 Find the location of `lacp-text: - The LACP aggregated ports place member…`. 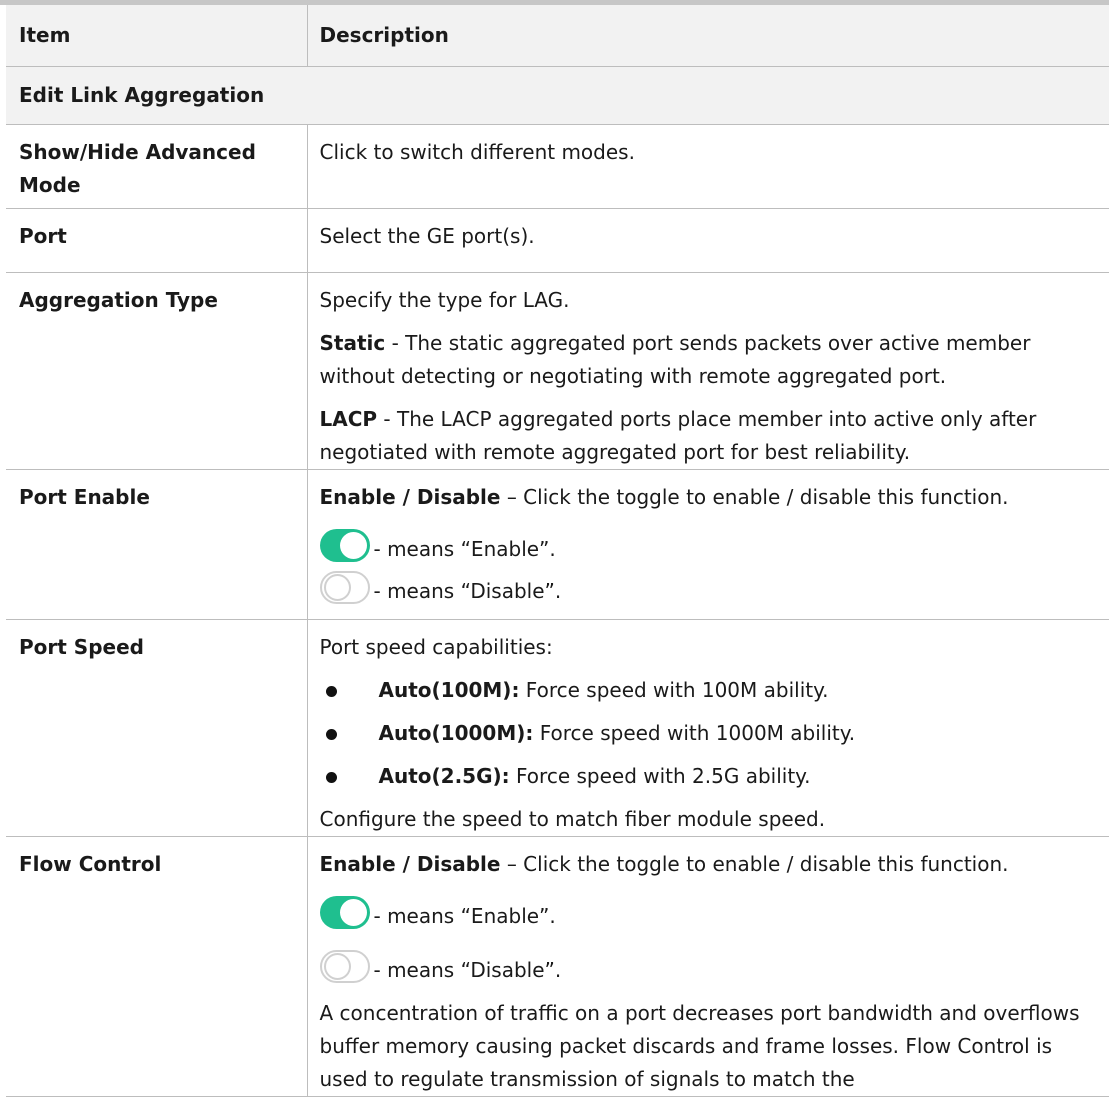

lacp-text: - The LACP aggregated ports place member… is located at coordinates (678, 435).